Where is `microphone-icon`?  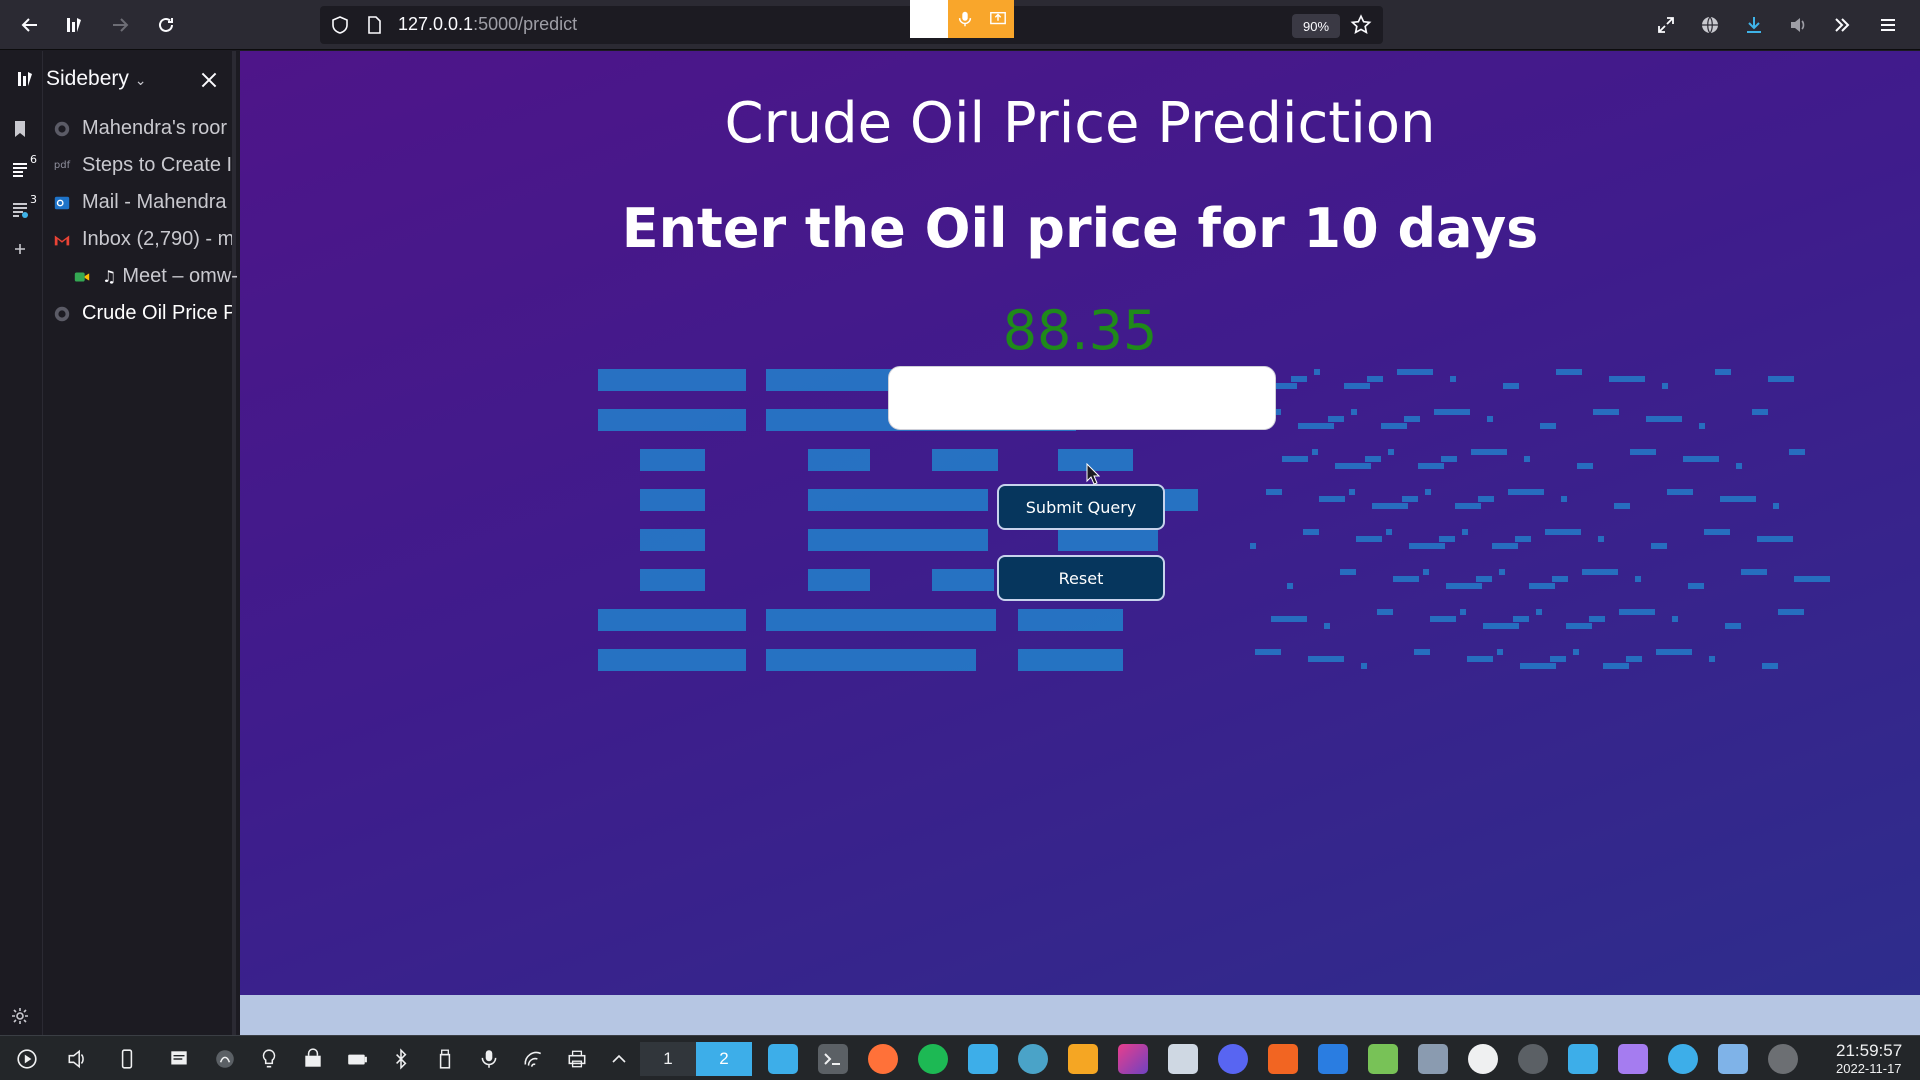
microphone-icon is located at coordinates (489, 1059).